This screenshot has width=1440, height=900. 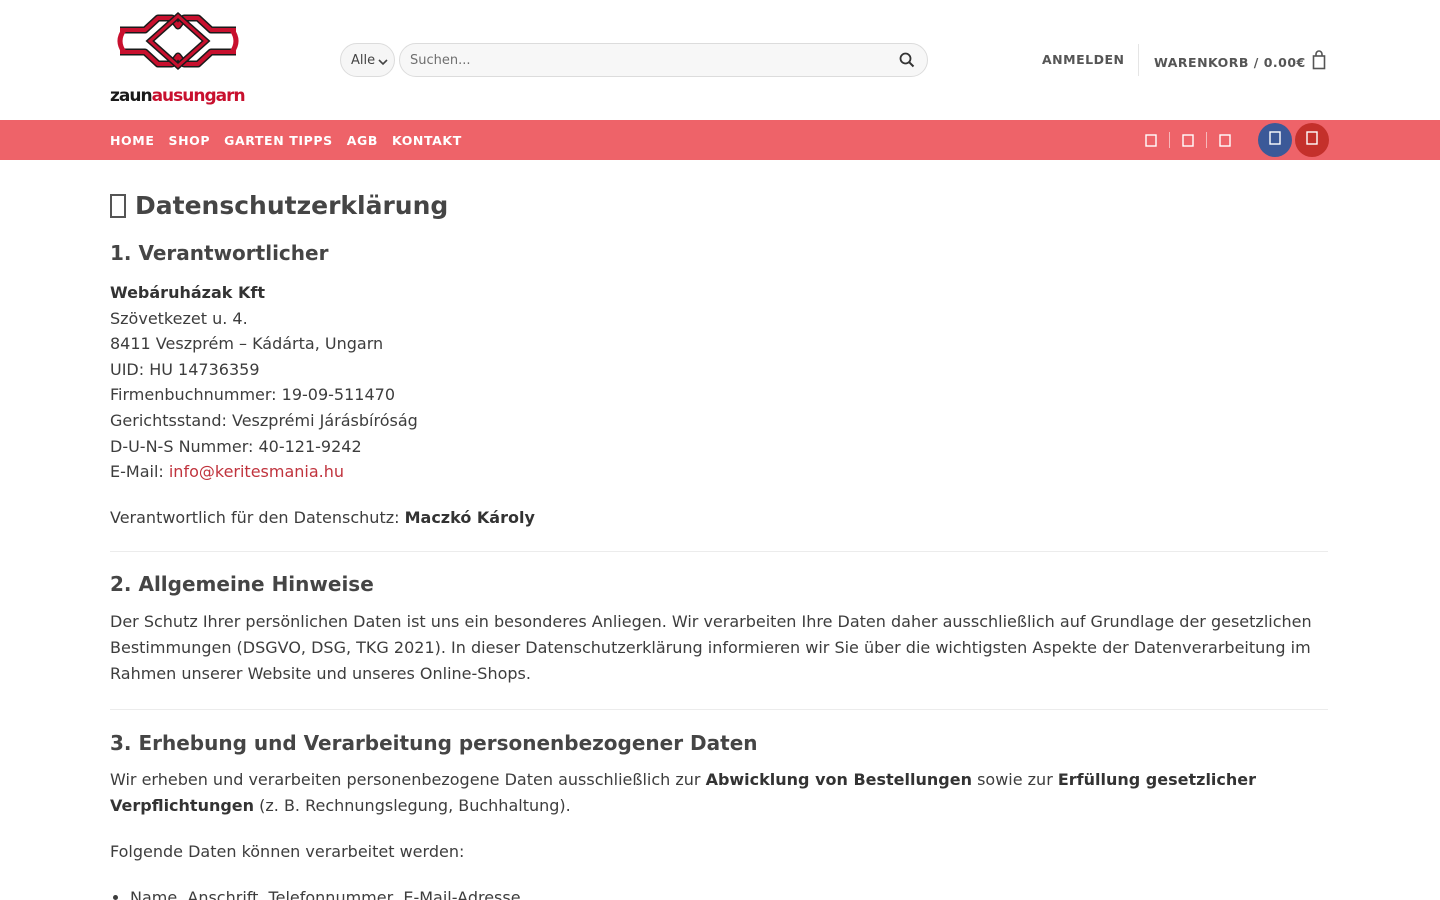 I want to click on youtube-icon, so click(x=1312, y=140).